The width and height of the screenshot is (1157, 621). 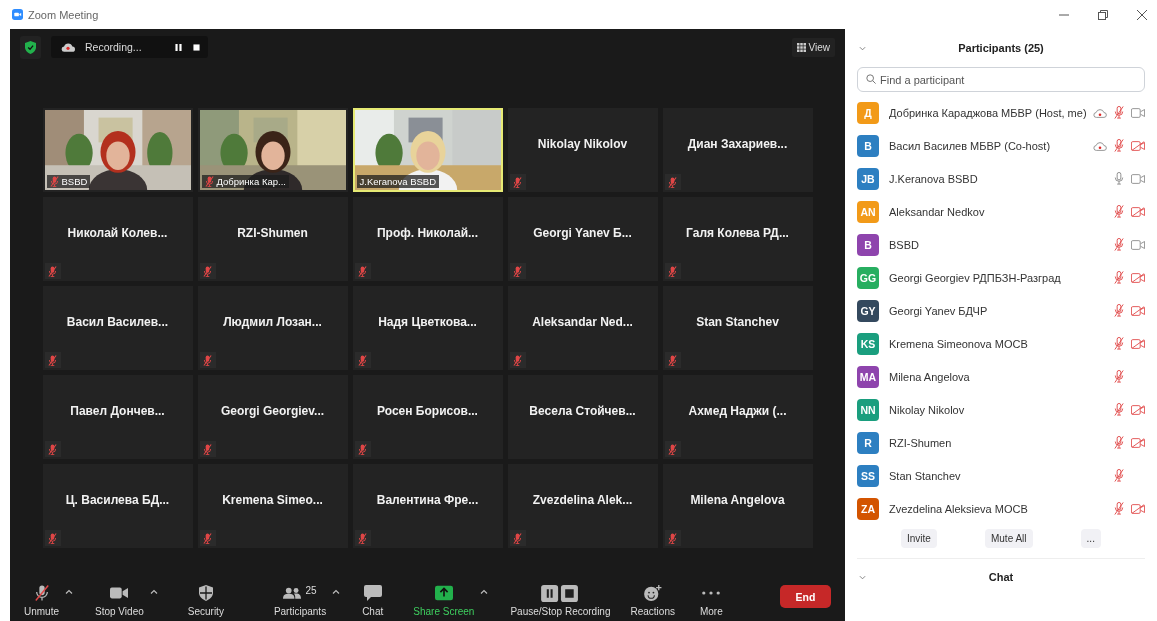 What do you see at coordinates (1142, 14) in the screenshot?
I see `close-icon` at bounding box center [1142, 14].